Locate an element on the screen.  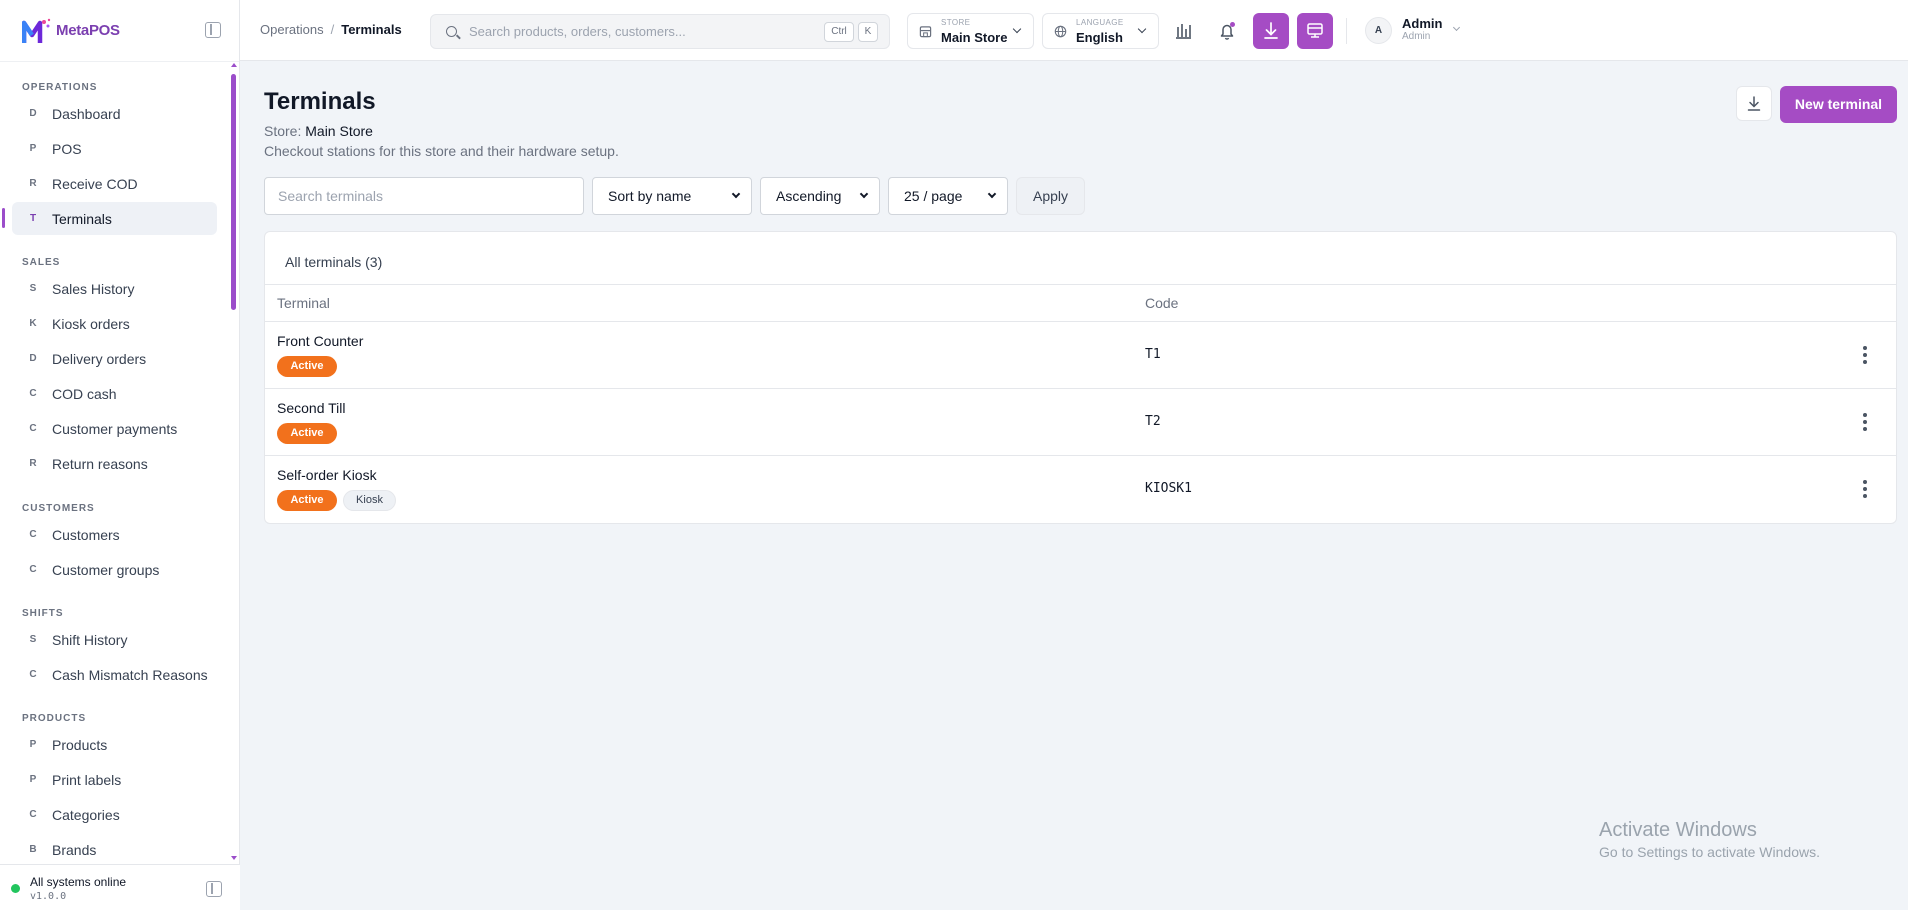
terminal-code: T1 is located at coordinates (1153, 354).